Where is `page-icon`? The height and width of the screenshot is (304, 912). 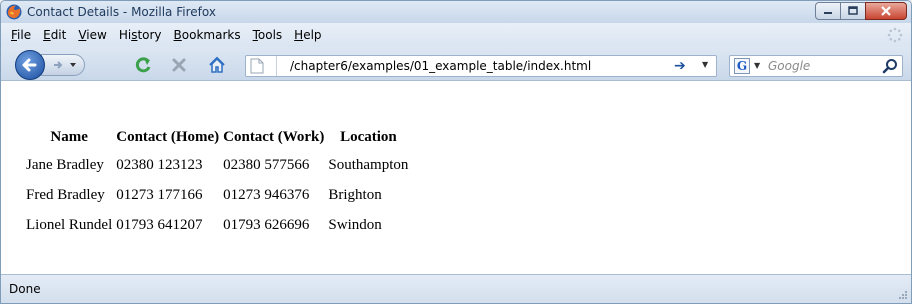 page-icon is located at coordinates (257, 66).